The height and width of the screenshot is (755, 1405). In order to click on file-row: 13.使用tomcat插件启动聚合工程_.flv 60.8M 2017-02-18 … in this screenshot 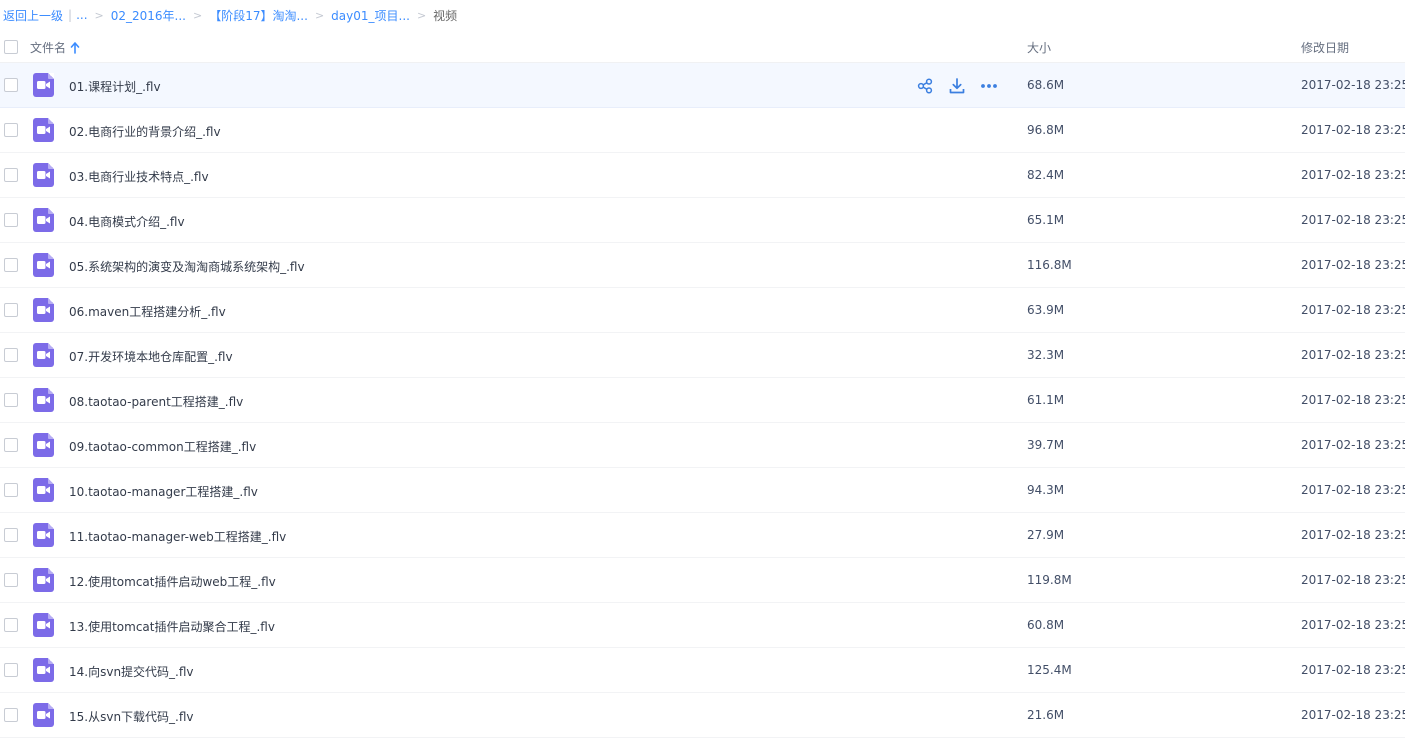, I will do `click(702, 625)`.